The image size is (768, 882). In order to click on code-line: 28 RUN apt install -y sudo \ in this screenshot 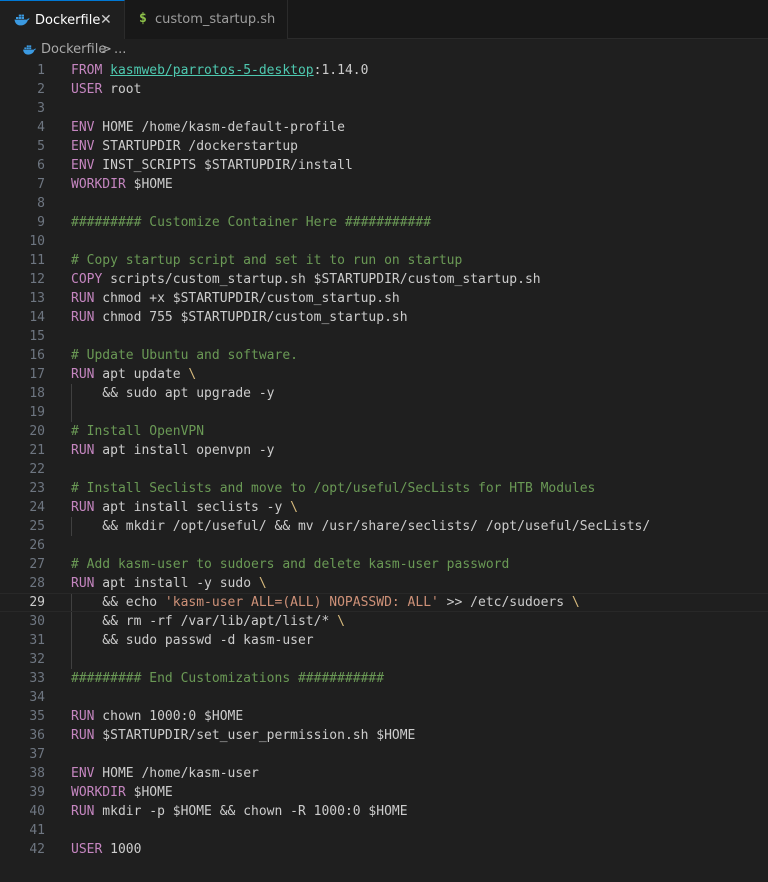, I will do `click(384, 583)`.